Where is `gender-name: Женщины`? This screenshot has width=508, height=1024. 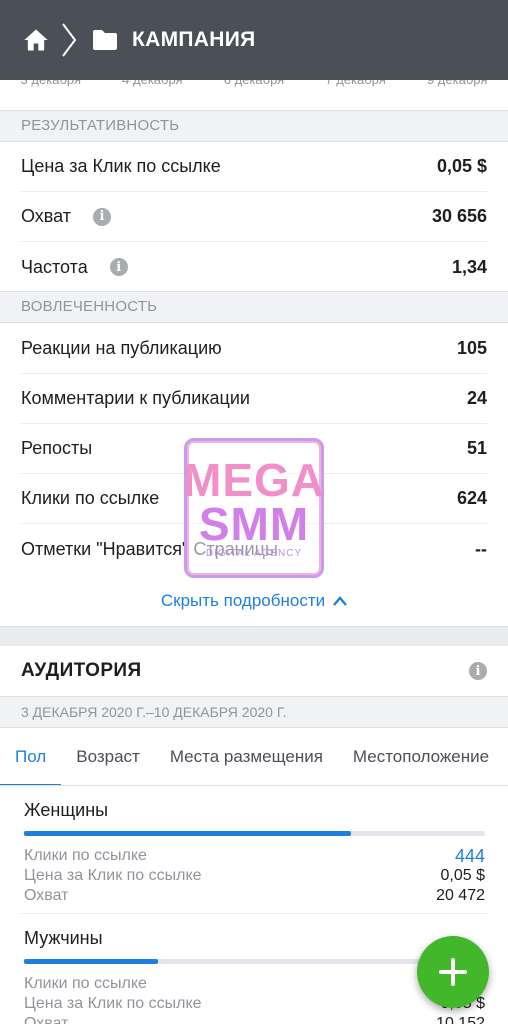 gender-name: Женщины is located at coordinates (66, 810).